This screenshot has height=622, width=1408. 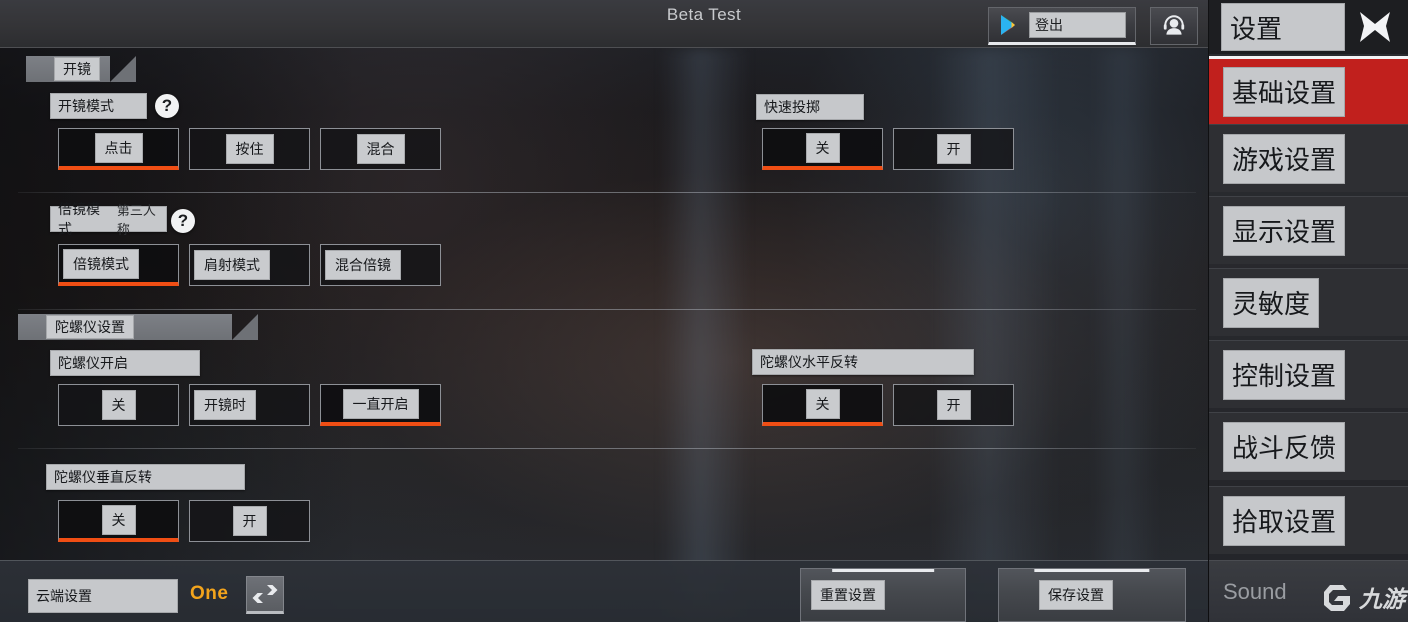 I want to click on section-tab-scope: 开镜, so click(x=68, y=69).